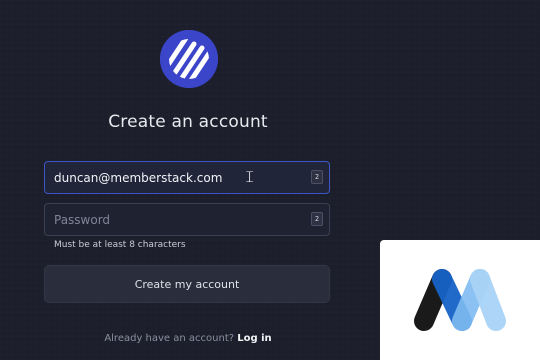  What do you see at coordinates (120, 245) in the screenshot?
I see `password-hint: Must be at least 8 characters` at bounding box center [120, 245].